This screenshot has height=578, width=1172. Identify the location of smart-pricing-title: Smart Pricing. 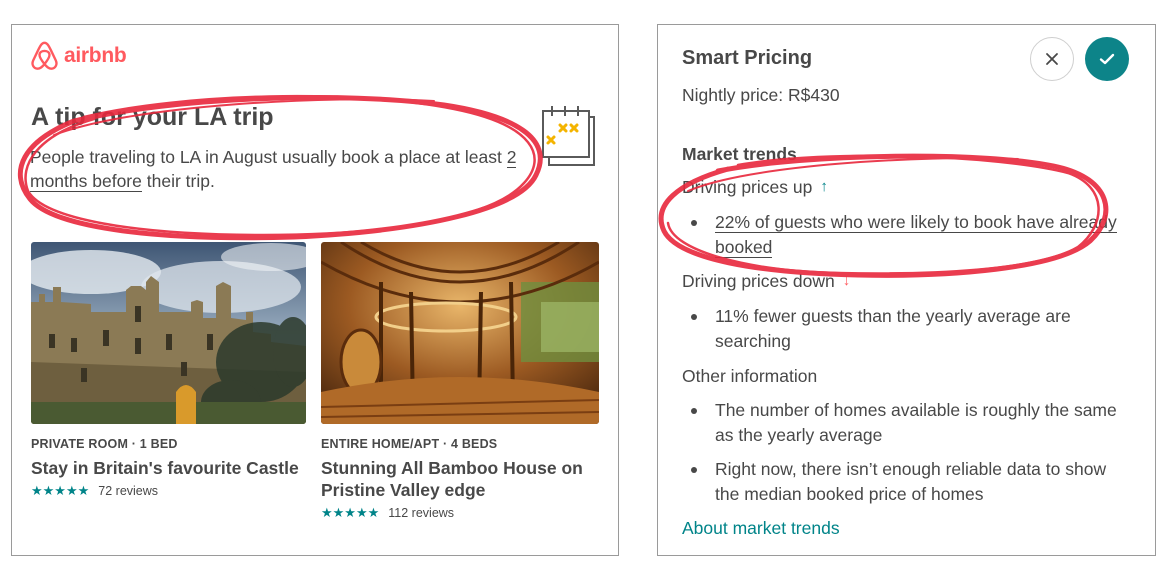
(747, 58).